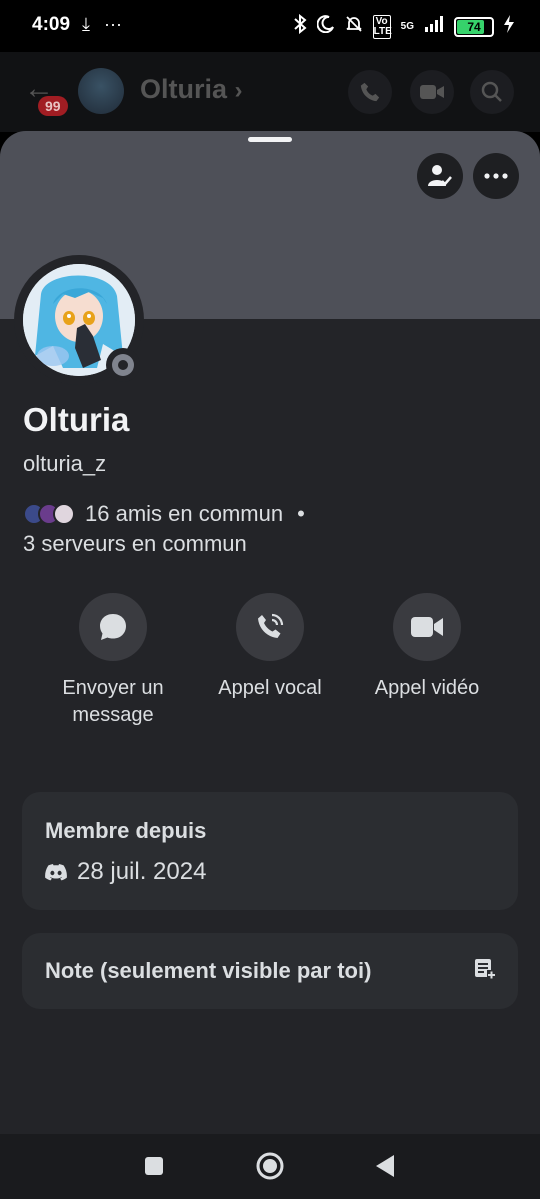 The height and width of the screenshot is (1199, 540). I want to click on ellipsis-icon, so click(496, 176).